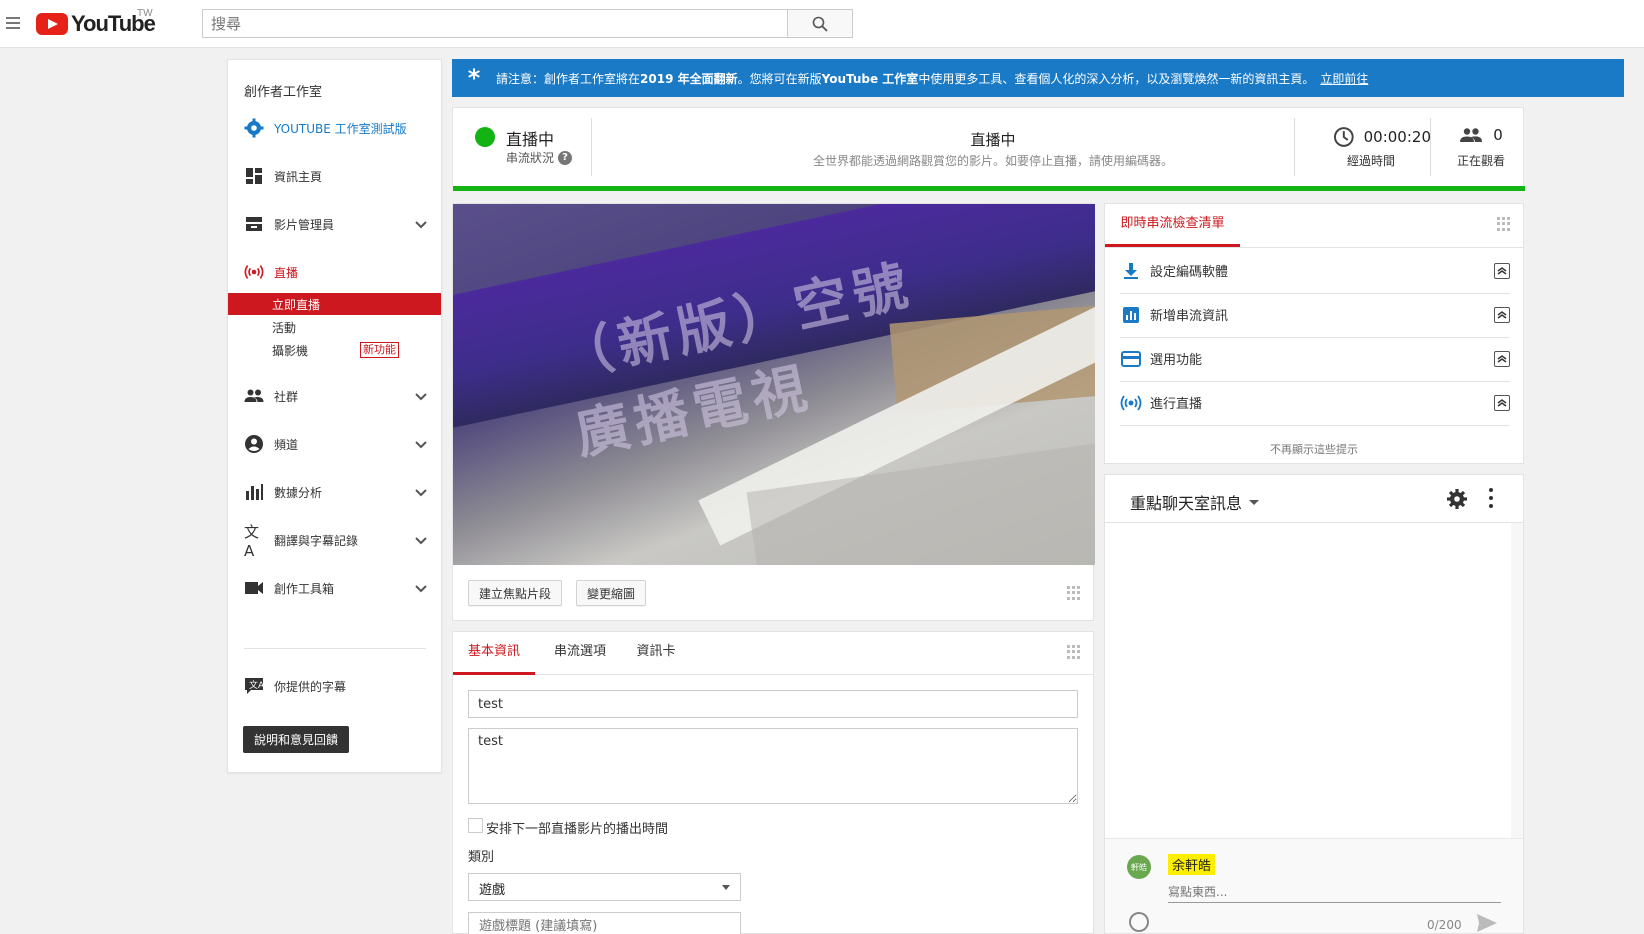  What do you see at coordinates (1131, 271) in the screenshot?
I see `download-icon` at bounding box center [1131, 271].